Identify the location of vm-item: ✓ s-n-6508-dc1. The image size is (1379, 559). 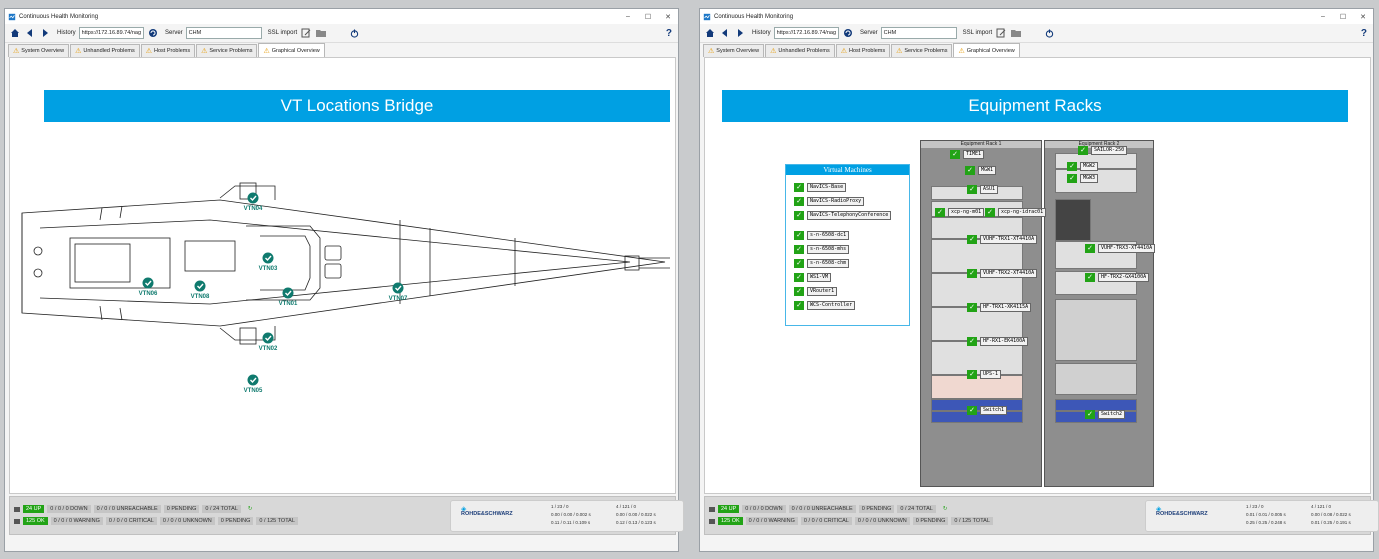
(822, 235).